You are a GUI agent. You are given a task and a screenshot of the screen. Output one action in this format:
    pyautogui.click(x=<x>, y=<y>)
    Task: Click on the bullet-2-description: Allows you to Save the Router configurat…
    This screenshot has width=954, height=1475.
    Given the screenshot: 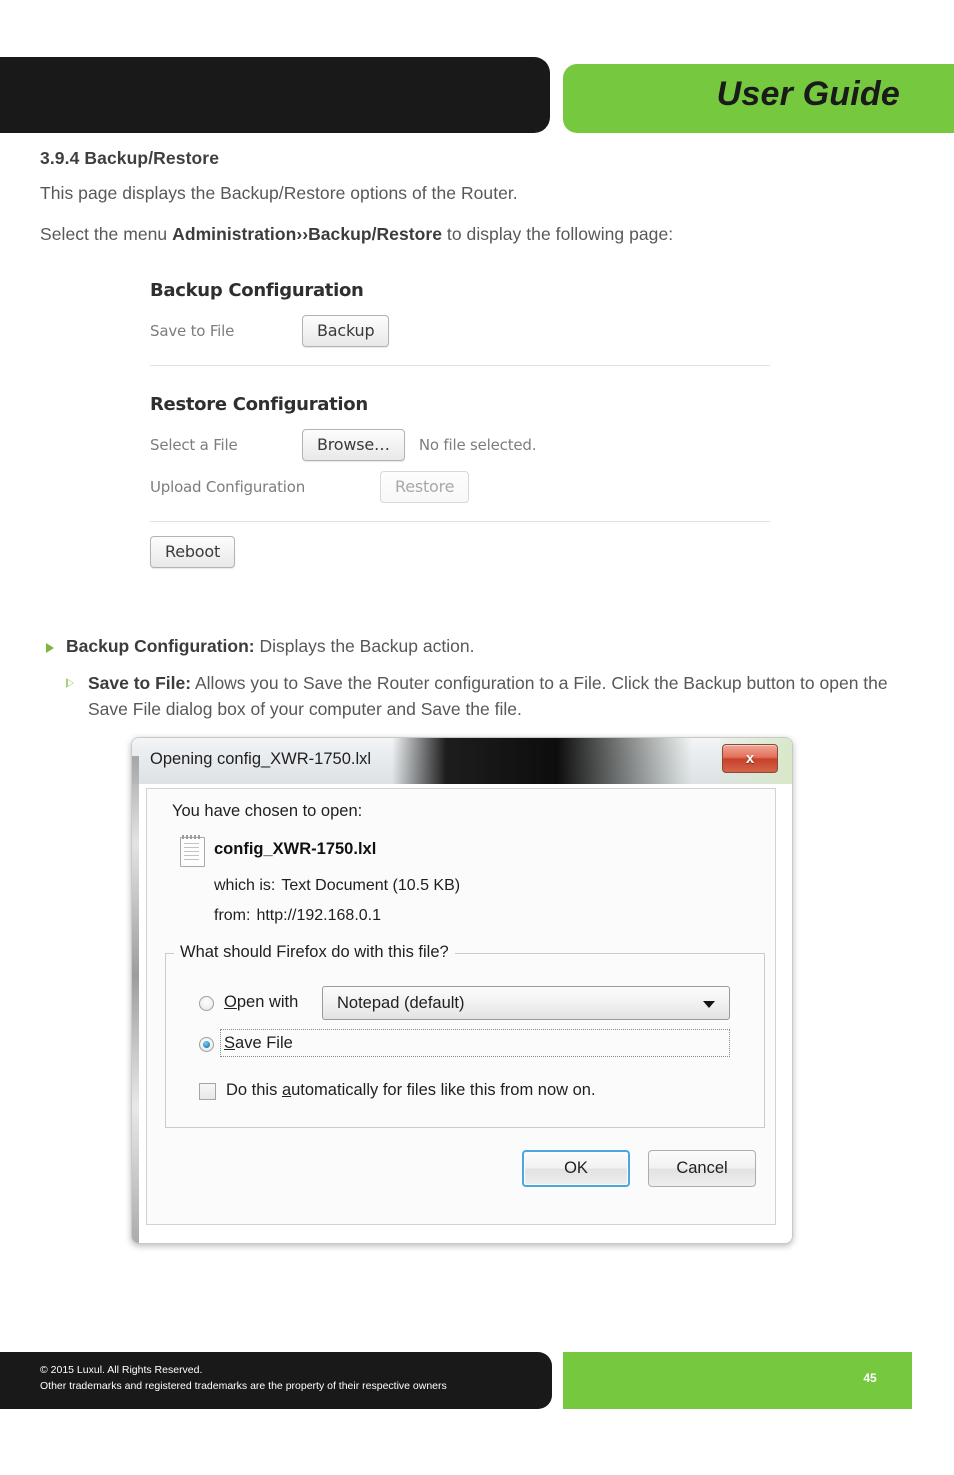 What is the action you would take?
    pyautogui.click(x=488, y=696)
    